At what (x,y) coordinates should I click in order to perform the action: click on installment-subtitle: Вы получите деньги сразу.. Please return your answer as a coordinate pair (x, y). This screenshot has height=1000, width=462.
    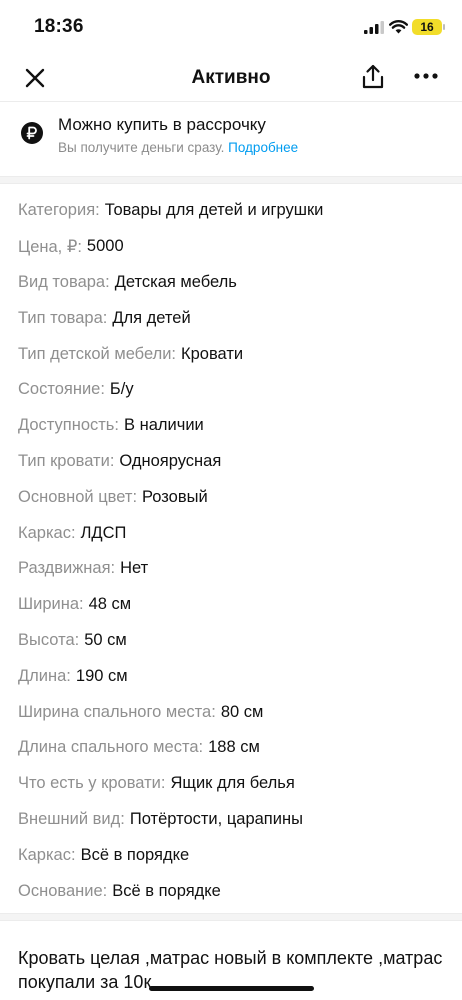
    Looking at the image, I should click on (141, 147).